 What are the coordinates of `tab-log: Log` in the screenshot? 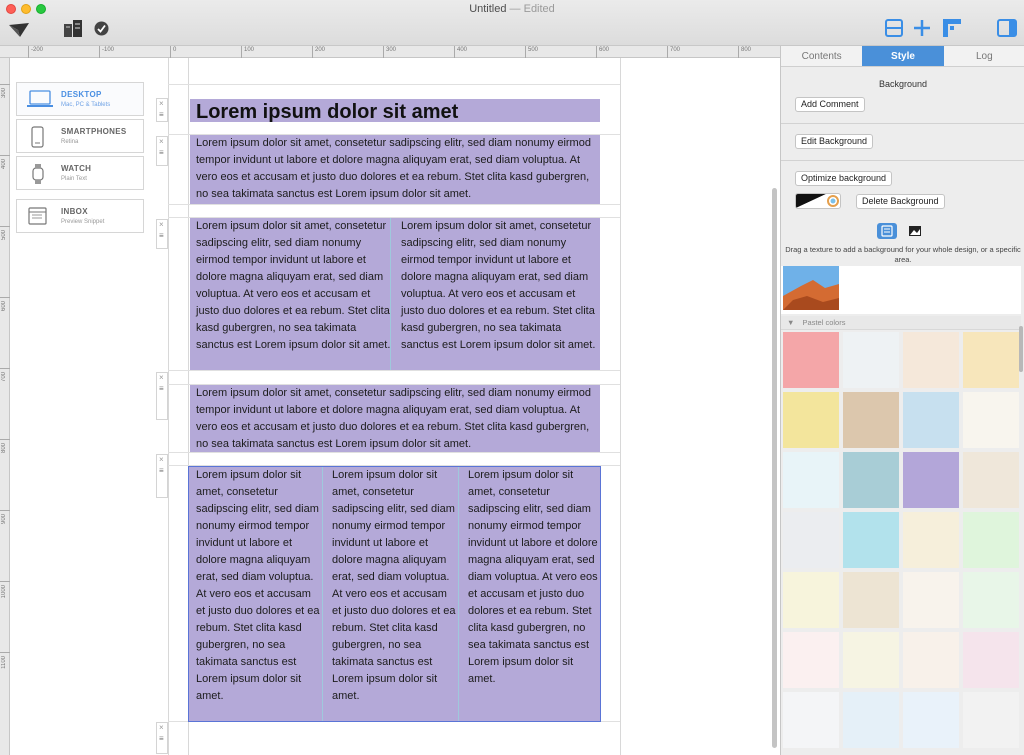 It's located at (984, 56).